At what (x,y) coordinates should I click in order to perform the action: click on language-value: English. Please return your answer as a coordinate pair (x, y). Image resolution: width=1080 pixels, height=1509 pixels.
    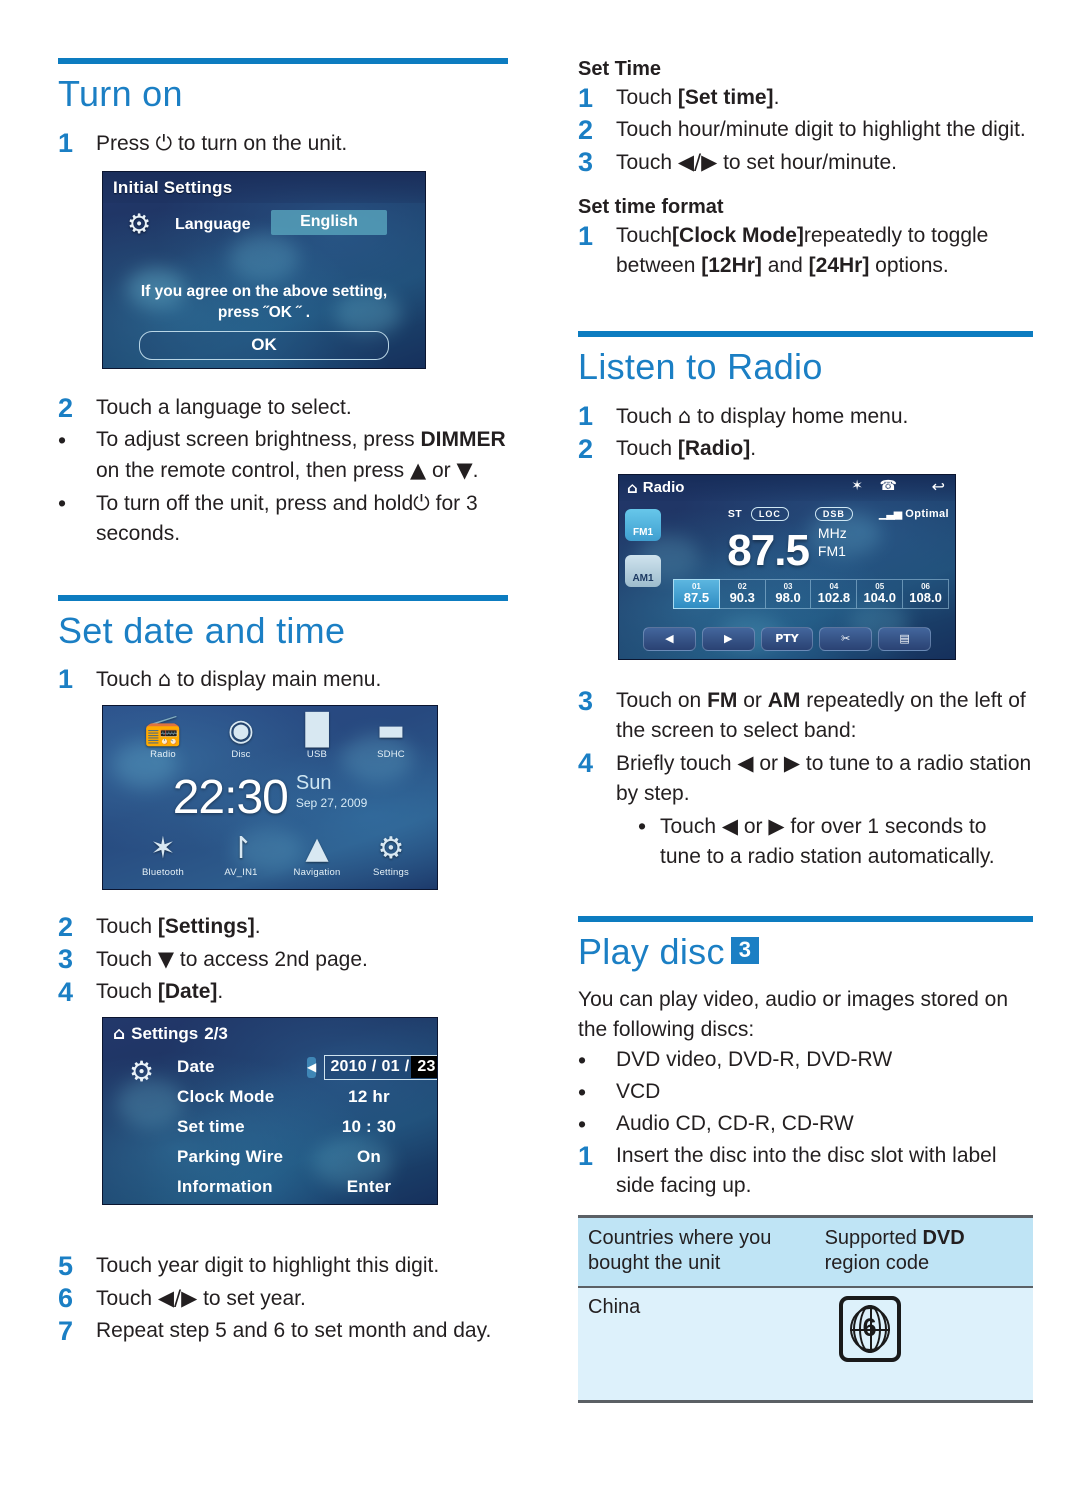
    Looking at the image, I should click on (329, 222).